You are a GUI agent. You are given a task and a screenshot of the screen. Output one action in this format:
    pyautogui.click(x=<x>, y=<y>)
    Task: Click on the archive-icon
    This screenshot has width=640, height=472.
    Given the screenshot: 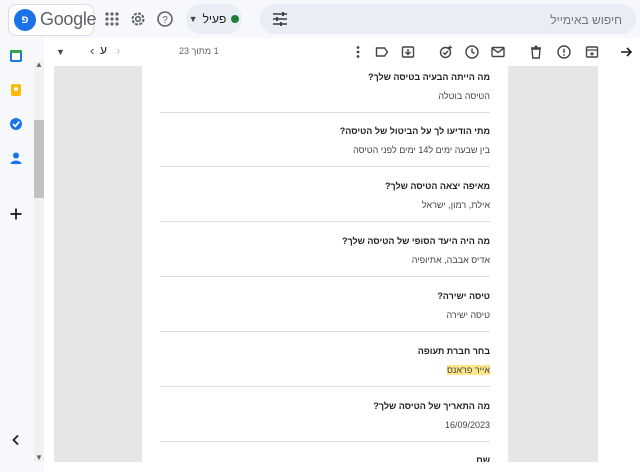 What is the action you would take?
    pyautogui.click(x=592, y=52)
    